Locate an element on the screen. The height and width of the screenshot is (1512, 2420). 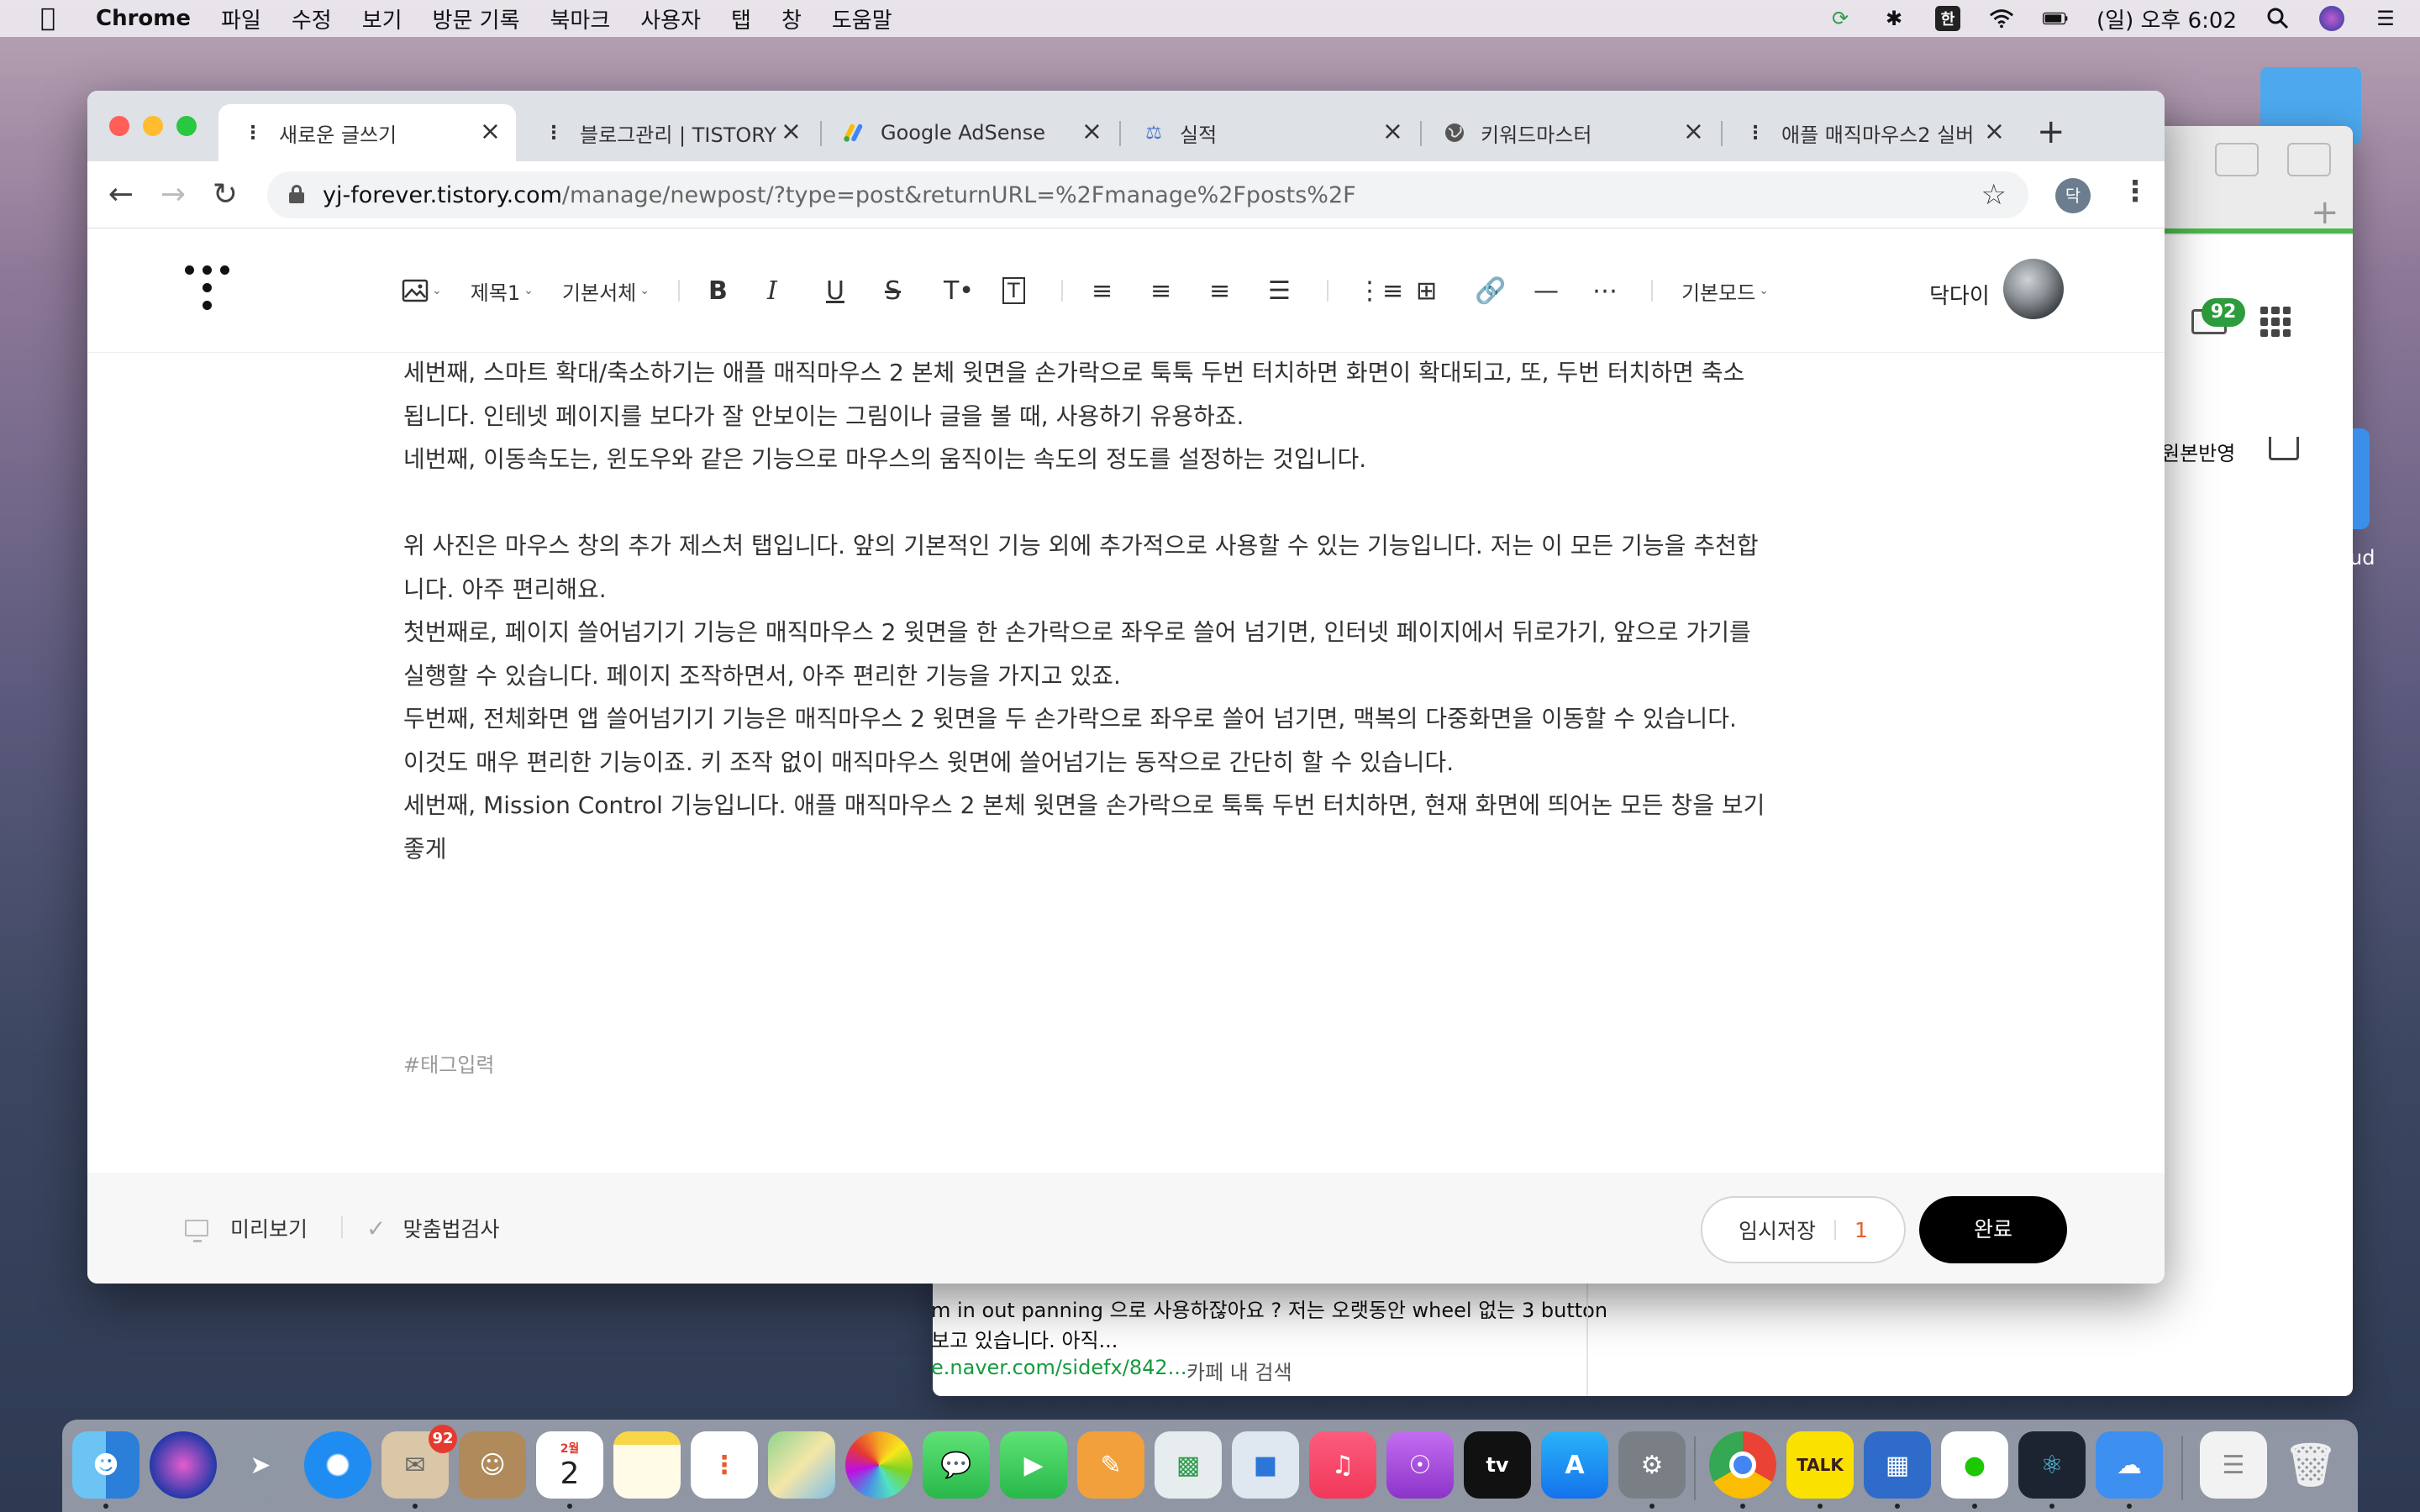
menu-view: 보기 is located at coordinates (382, 18).